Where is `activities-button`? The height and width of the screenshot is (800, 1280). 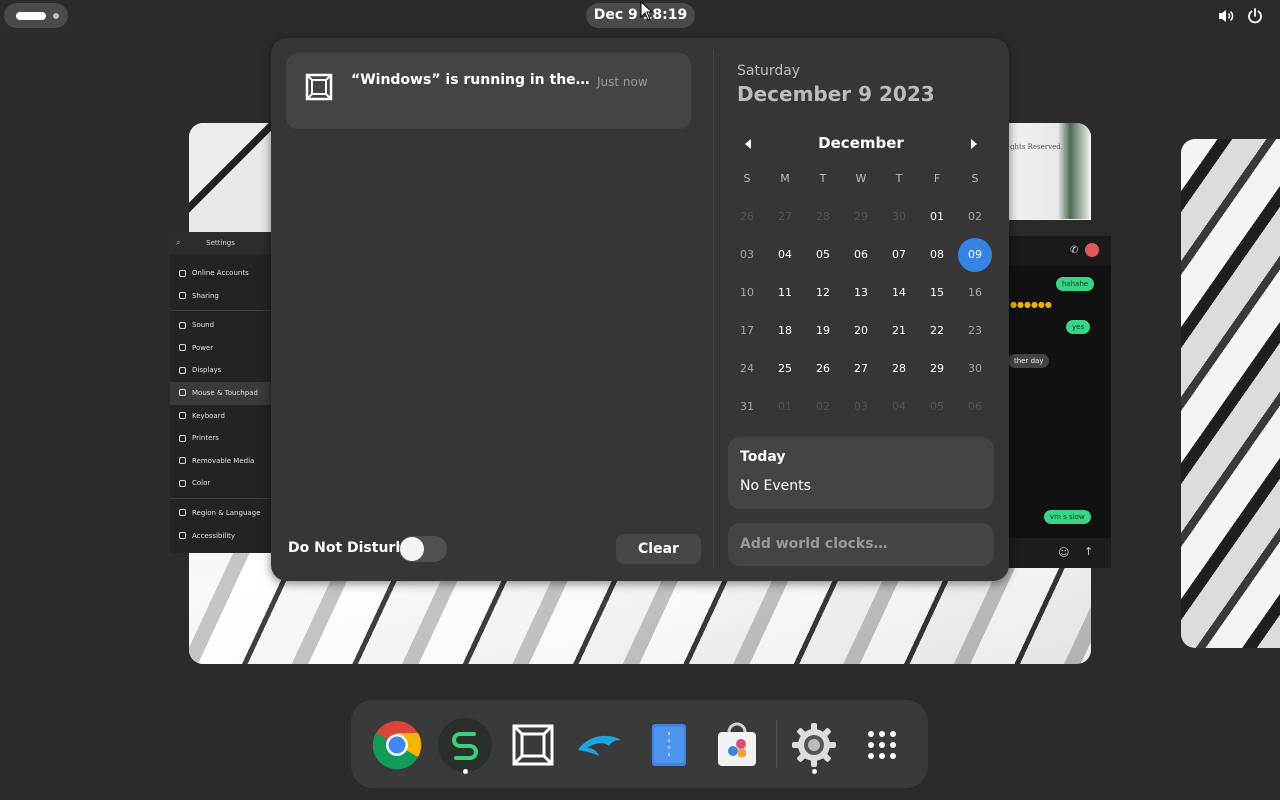 activities-button is located at coordinates (36, 15).